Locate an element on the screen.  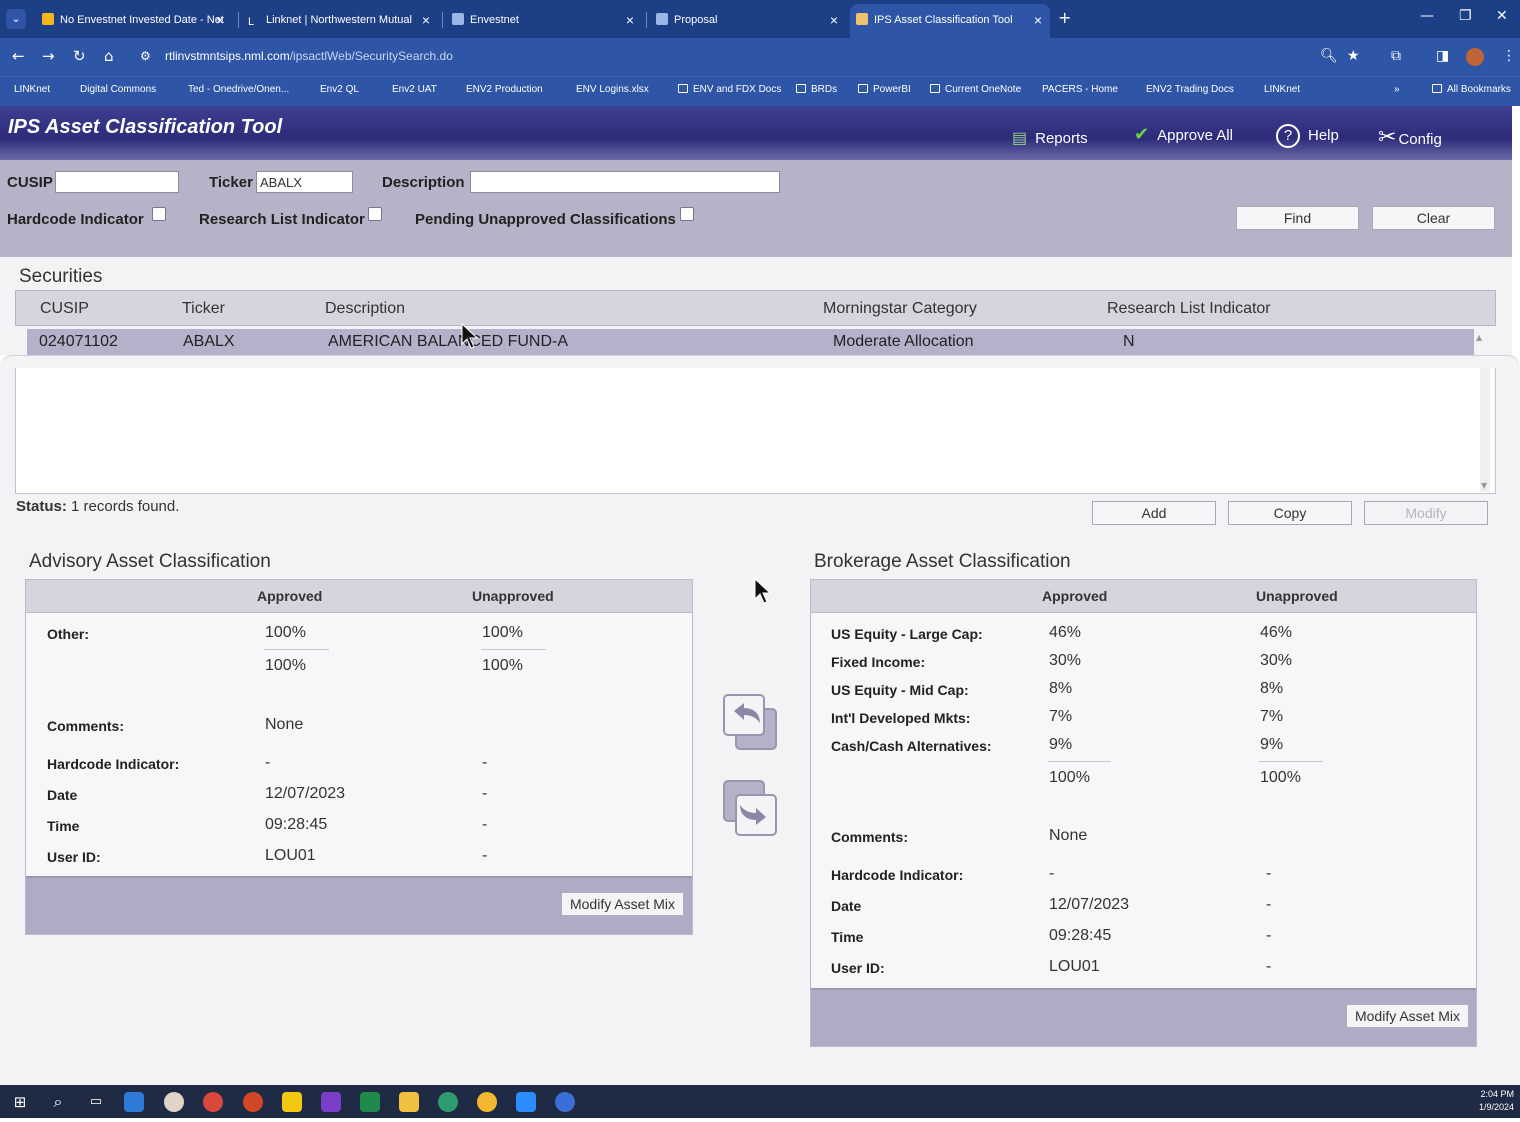
advisory-title: Advisory Asset Classification is located at coordinates (150, 561).